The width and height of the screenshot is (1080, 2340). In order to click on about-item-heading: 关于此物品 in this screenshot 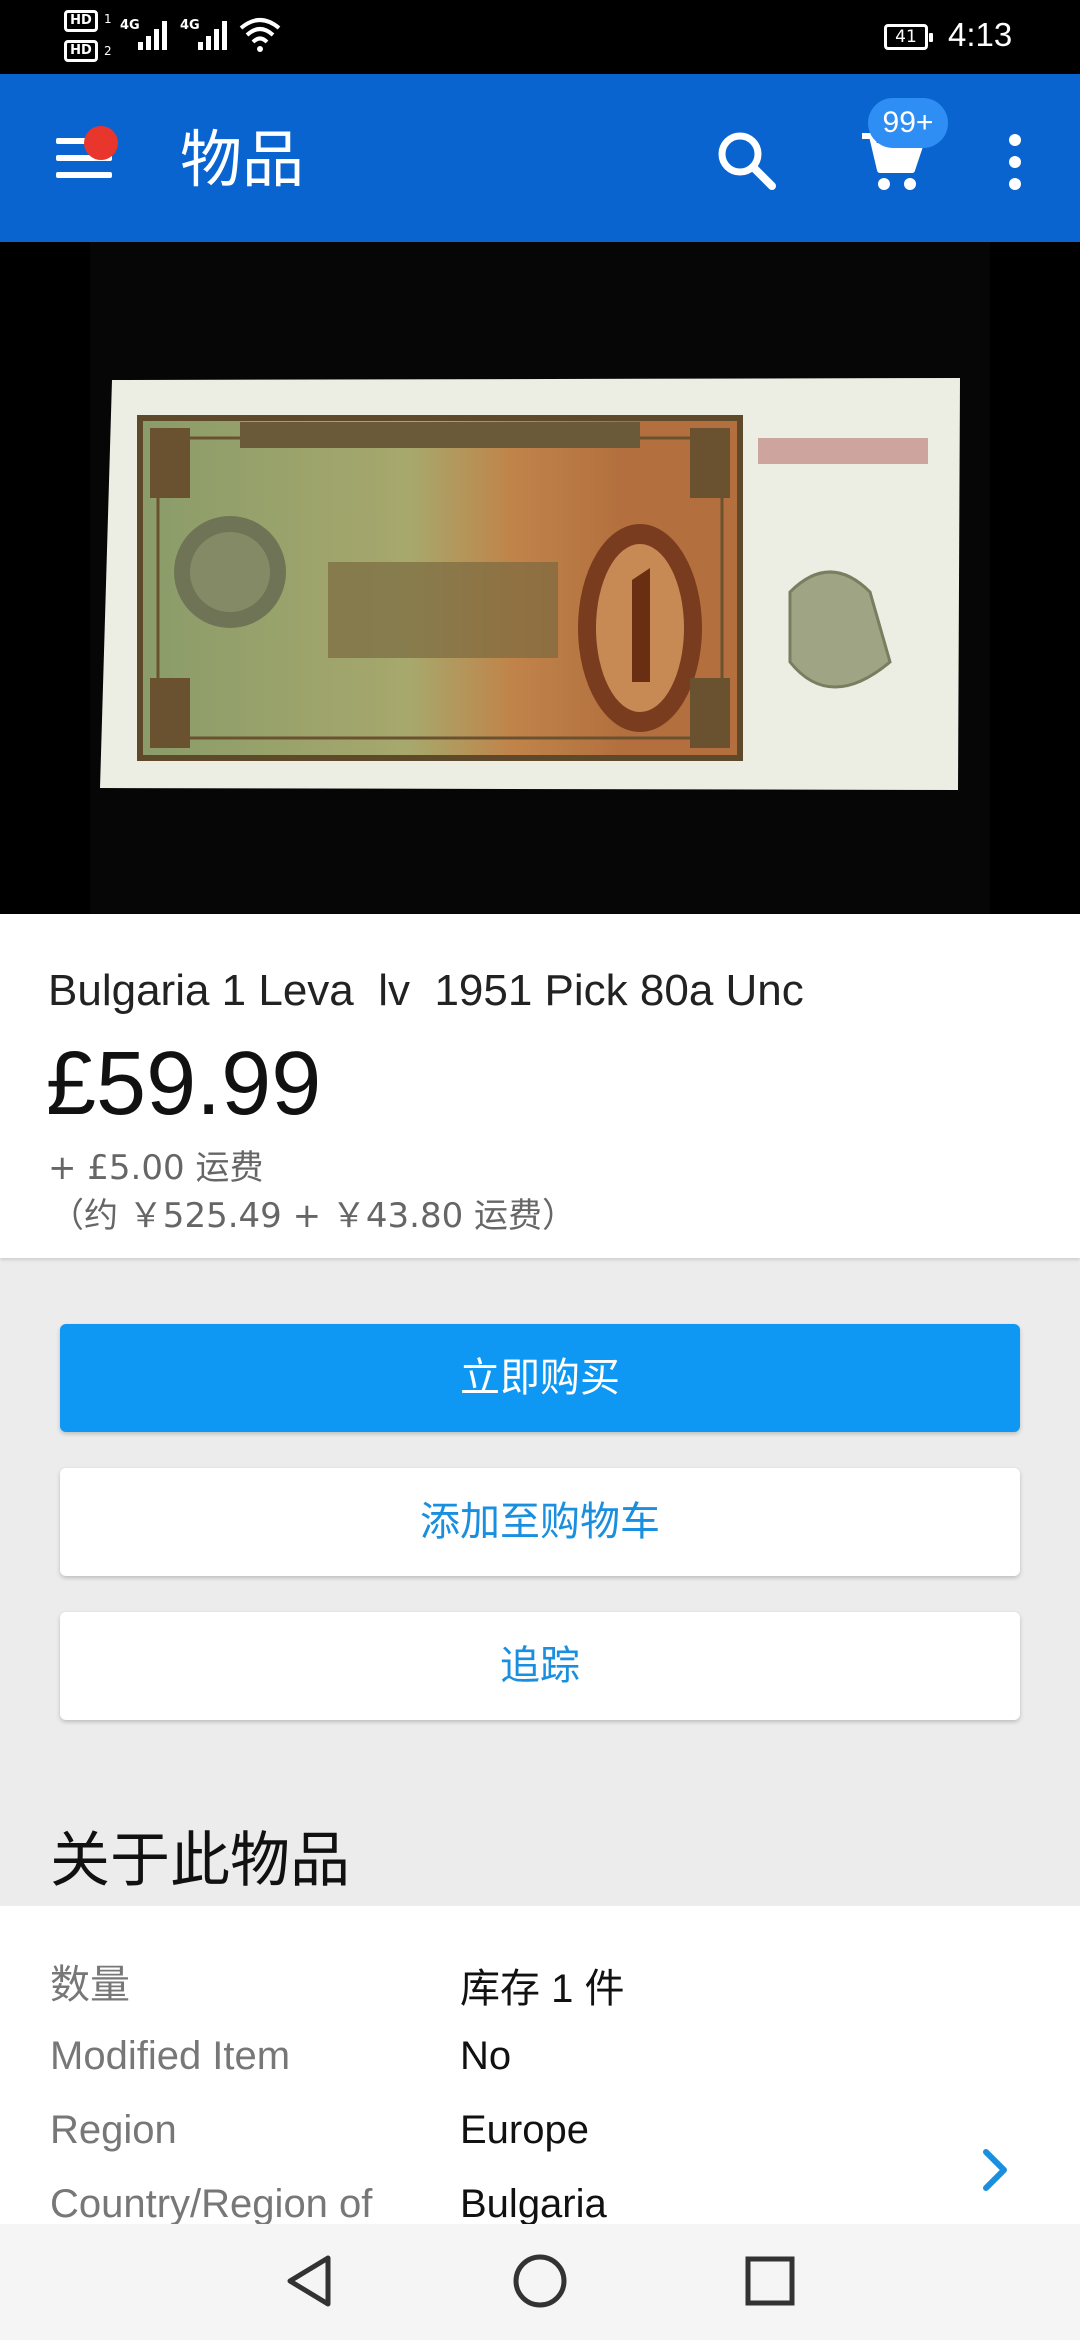, I will do `click(200, 1861)`.